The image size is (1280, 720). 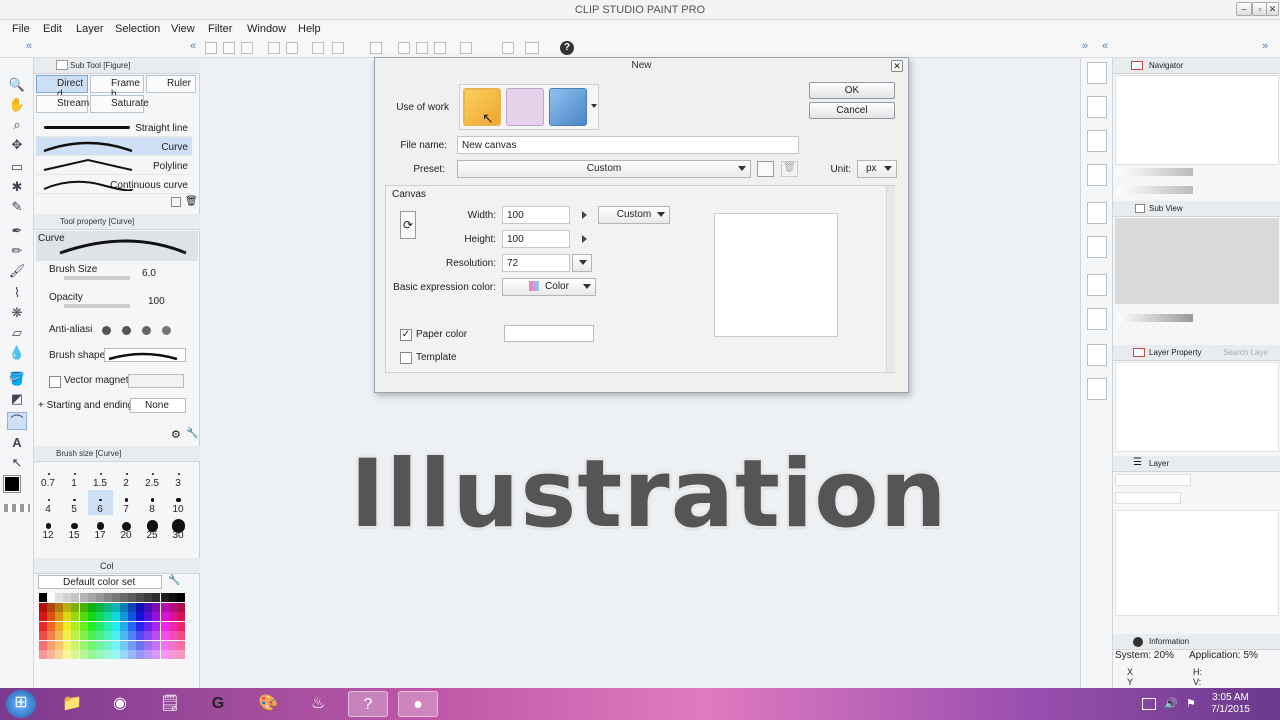 What do you see at coordinates (1155, 190) in the screenshot?
I see `navigator-rotate-slider` at bounding box center [1155, 190].